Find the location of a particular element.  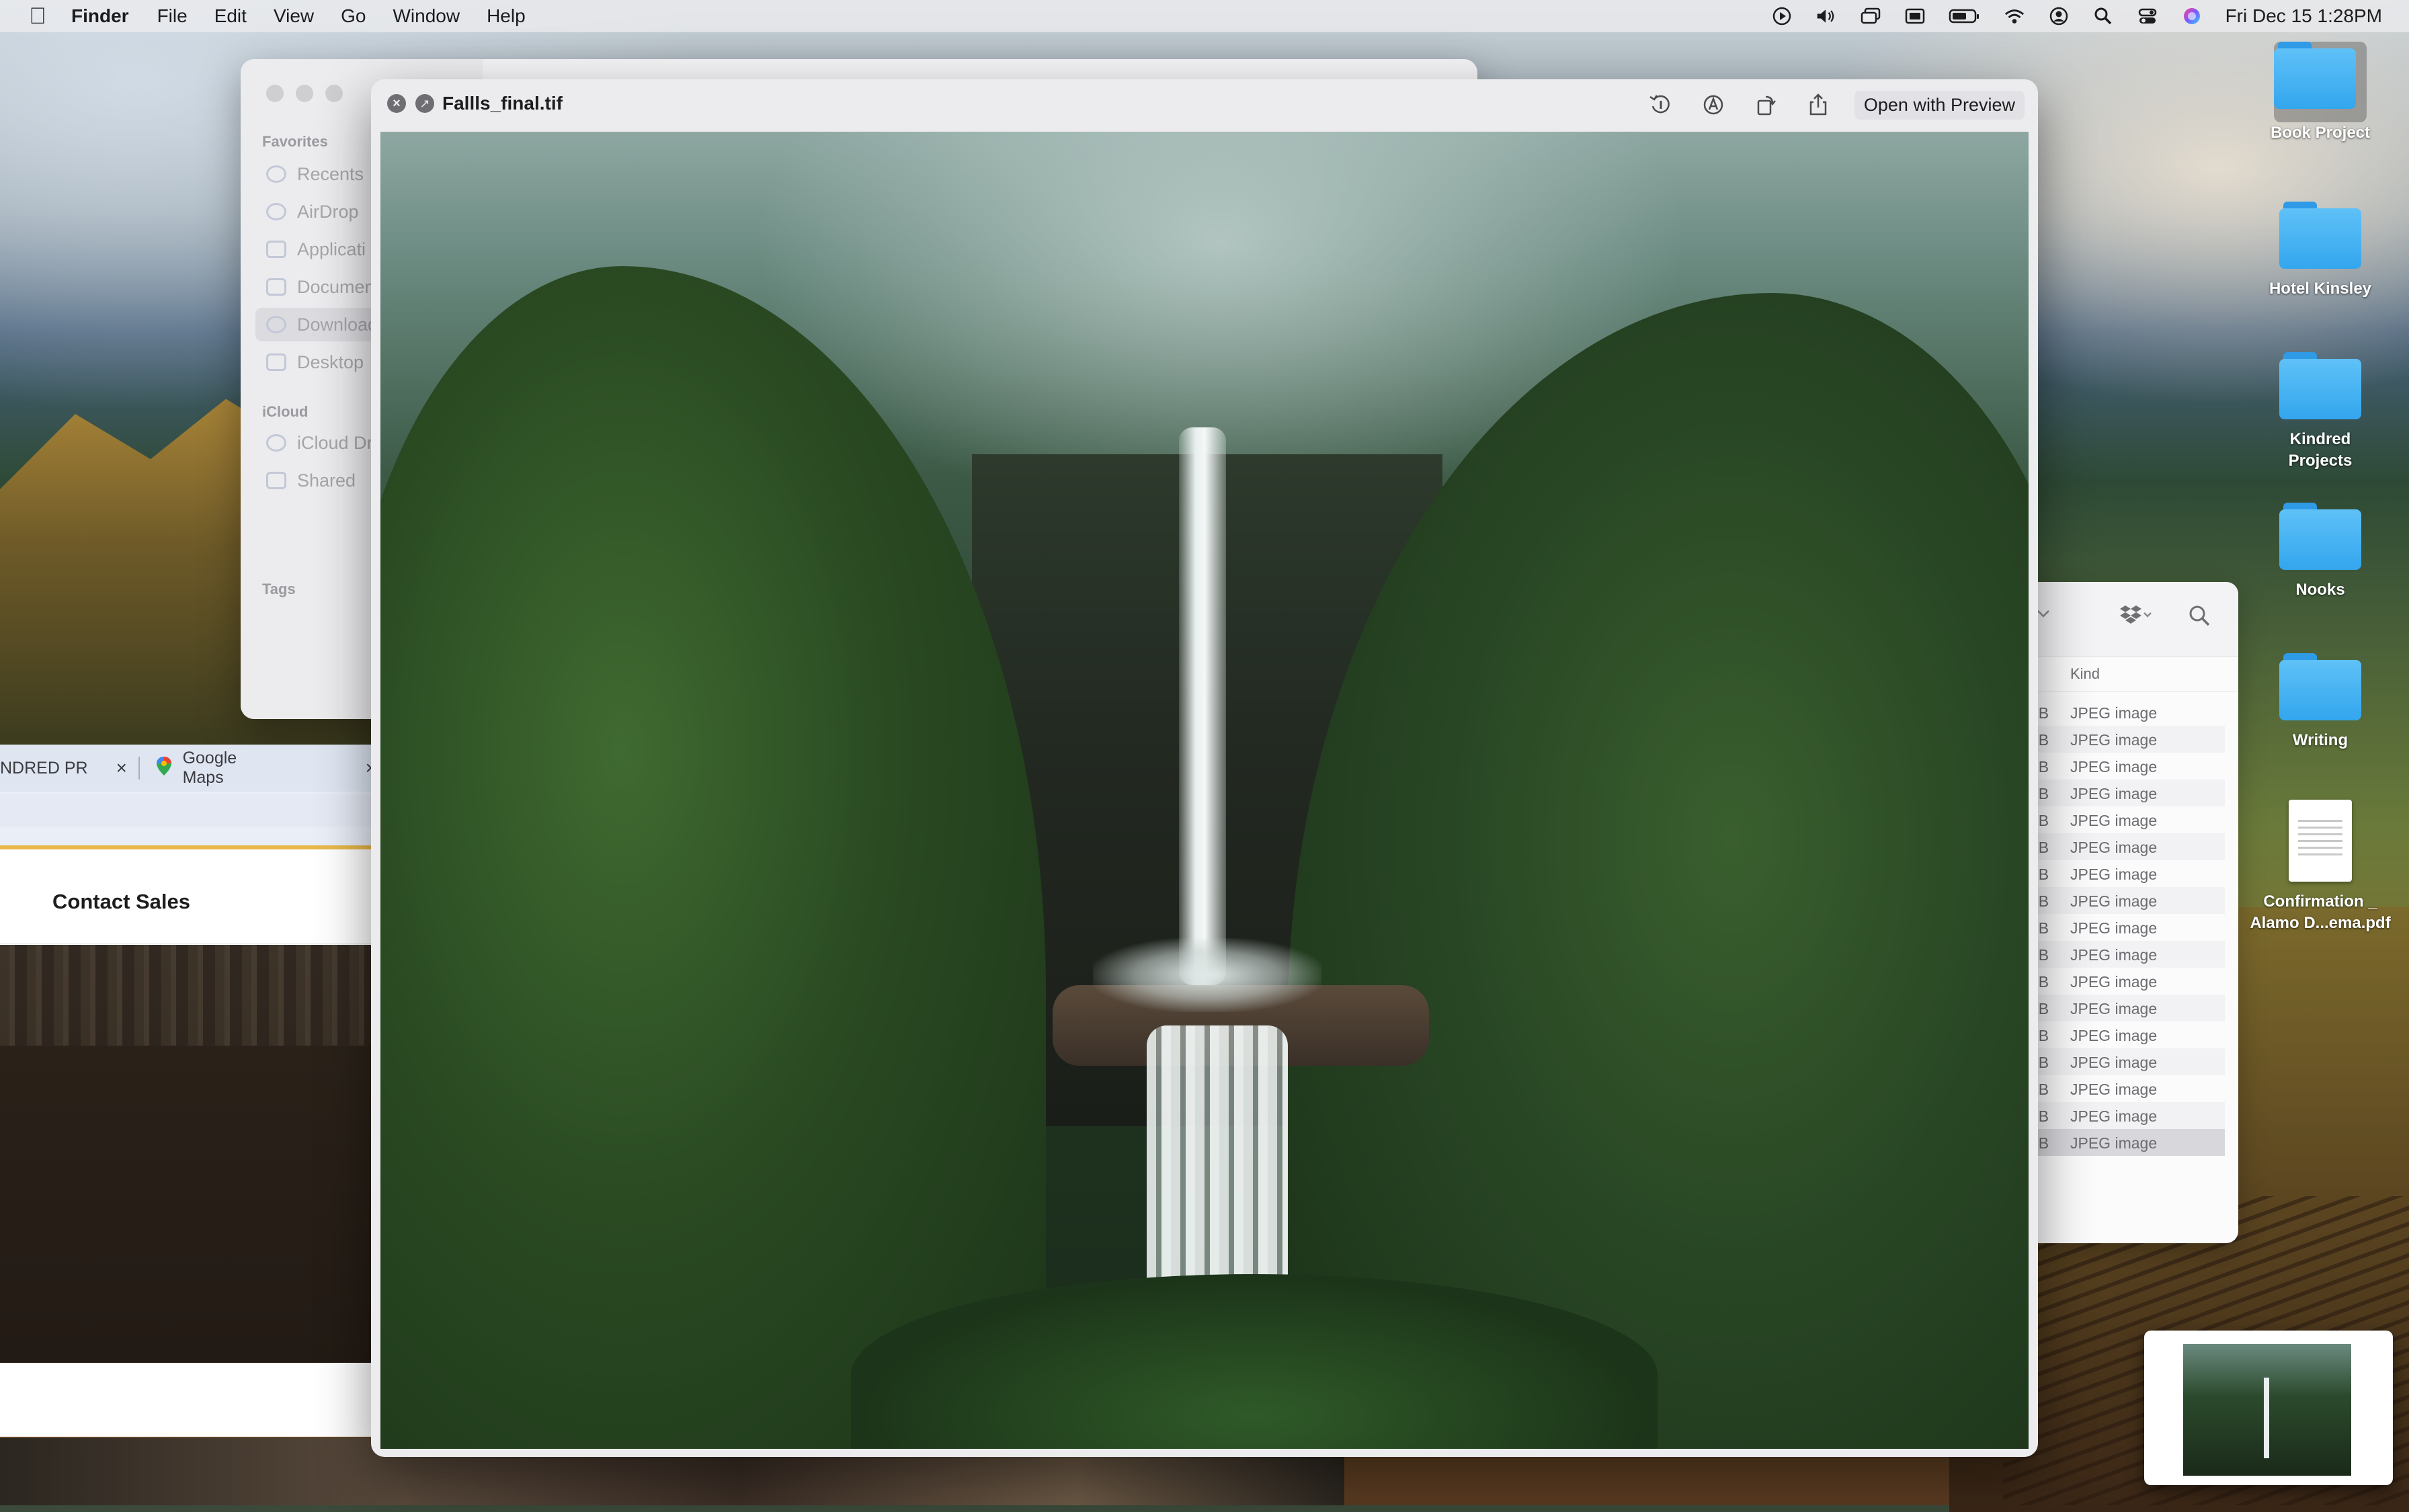

menu-bar:  Finder File Edit View Go Window Help is located at coordinates (1205, 16).